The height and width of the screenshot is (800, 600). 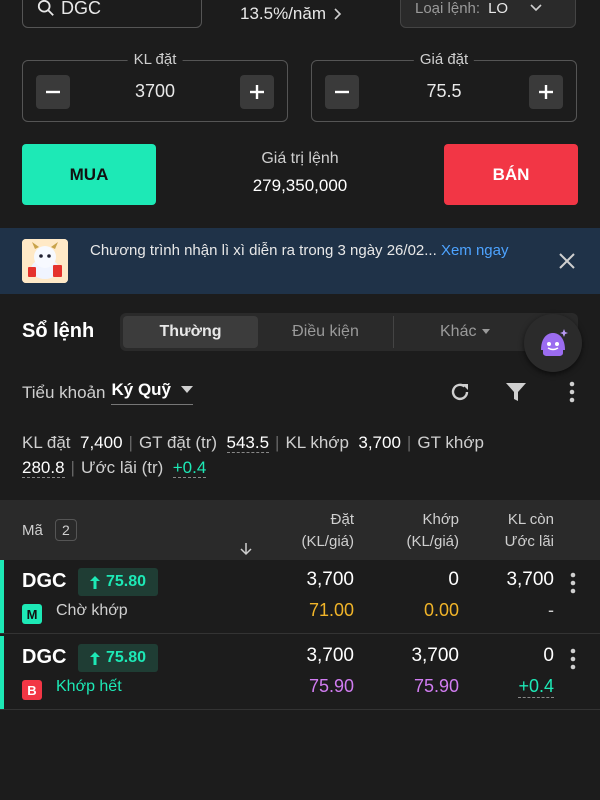 What do you see at coordinates (453, 579) in the screenshot?
I see `row-matched-qty: 0` at bounding box center [453, 579].